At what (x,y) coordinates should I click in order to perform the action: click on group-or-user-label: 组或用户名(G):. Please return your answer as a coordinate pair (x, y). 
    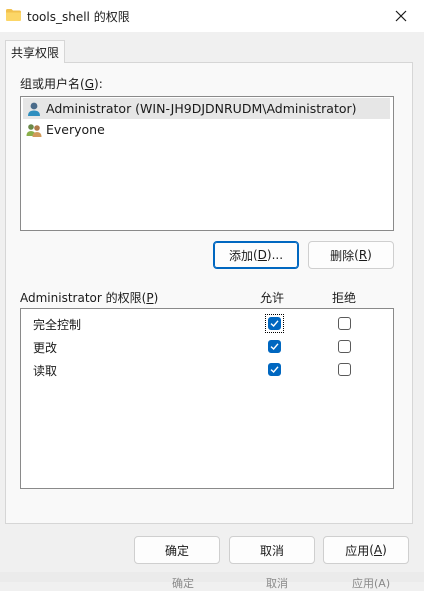
    Looking at the image, I should click on (61, 84).